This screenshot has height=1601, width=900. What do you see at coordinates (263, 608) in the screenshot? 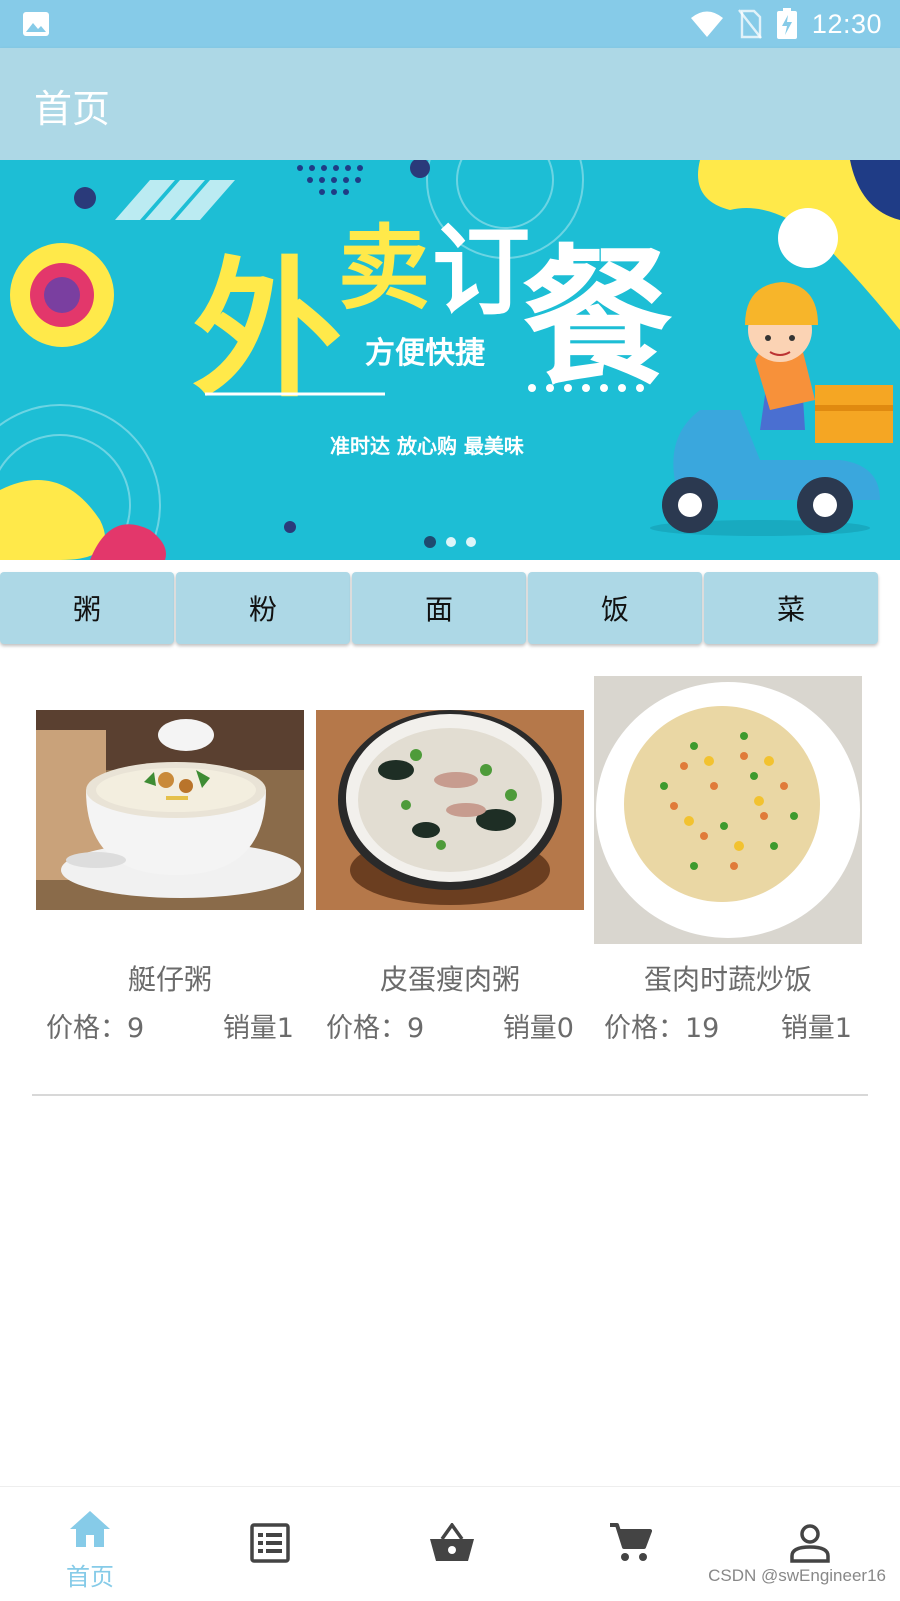
I see `category-button-rice-noodle: 粉` at bounding box center [263, 608].